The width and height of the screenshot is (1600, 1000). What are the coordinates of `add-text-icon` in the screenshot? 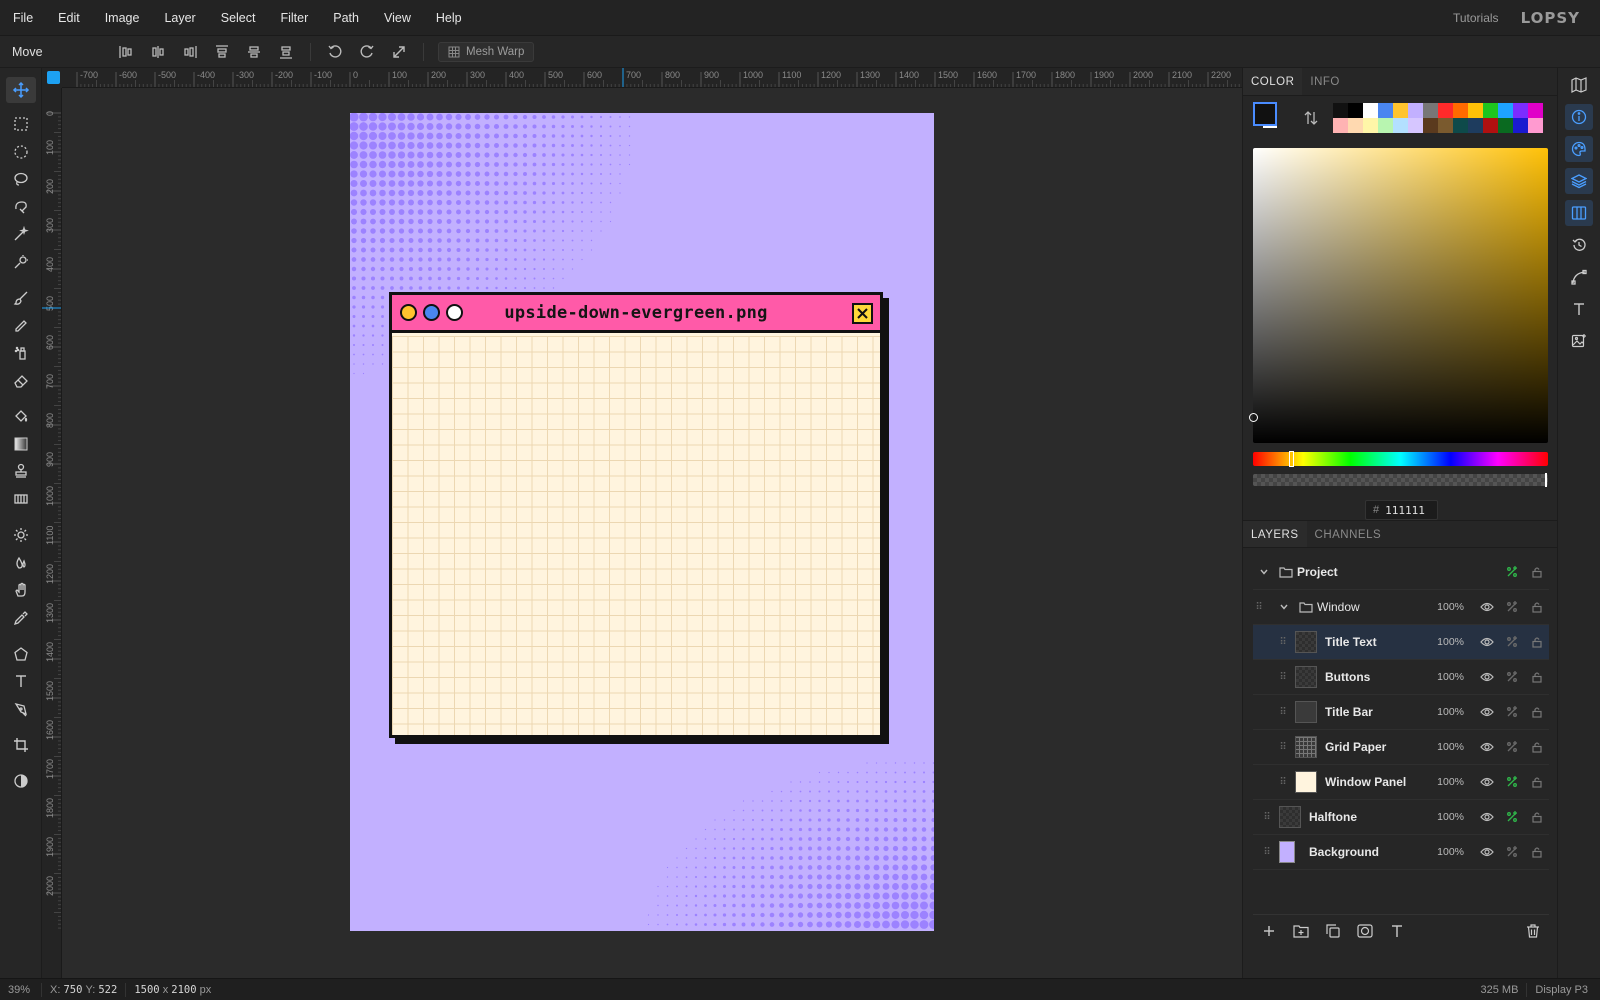 It's located at (1397, 931).